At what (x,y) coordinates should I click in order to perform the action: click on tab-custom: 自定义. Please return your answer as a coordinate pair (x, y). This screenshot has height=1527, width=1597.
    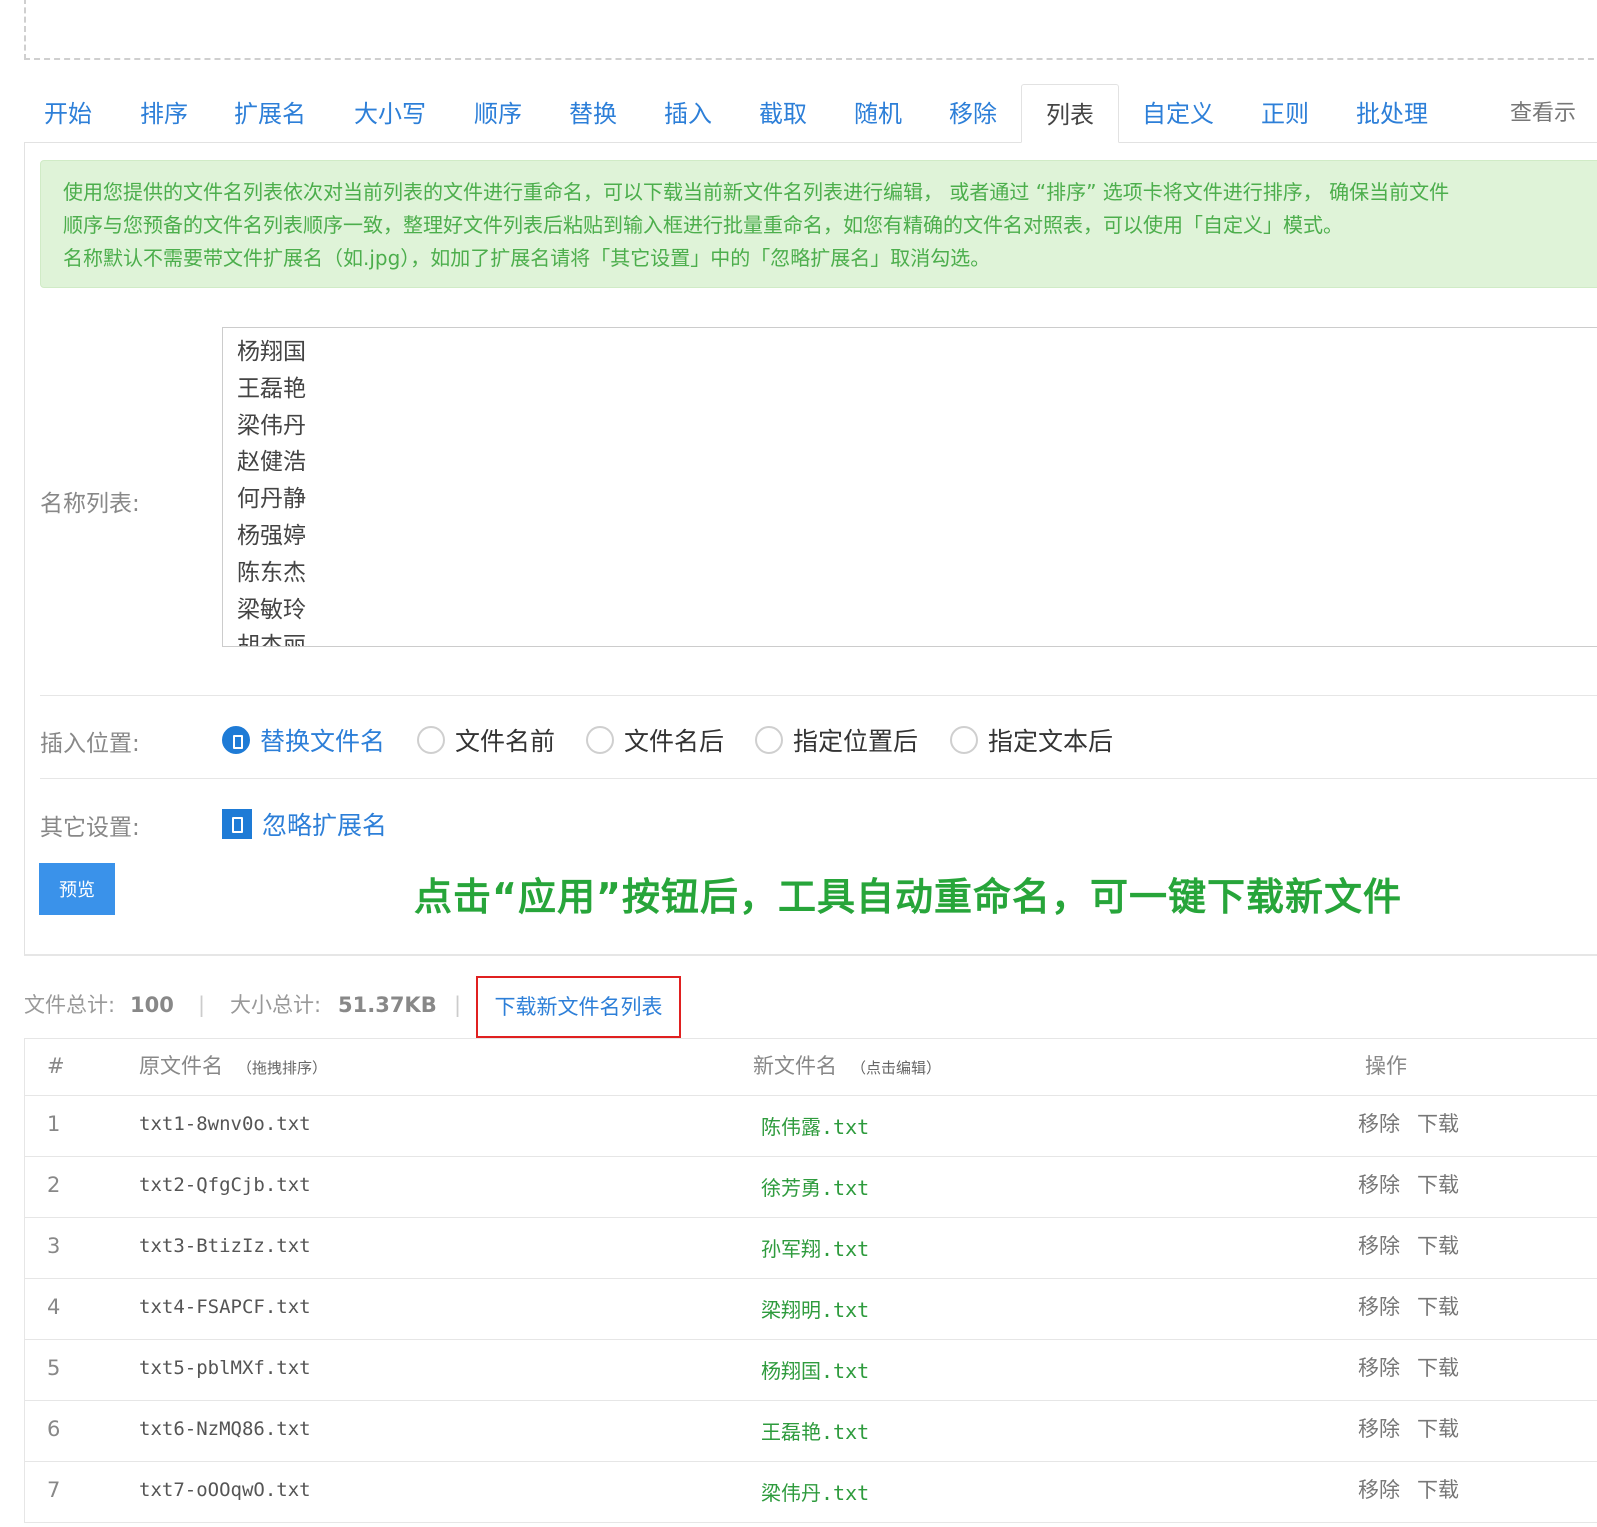
    Looking at the image, I should click on (1178, 113).